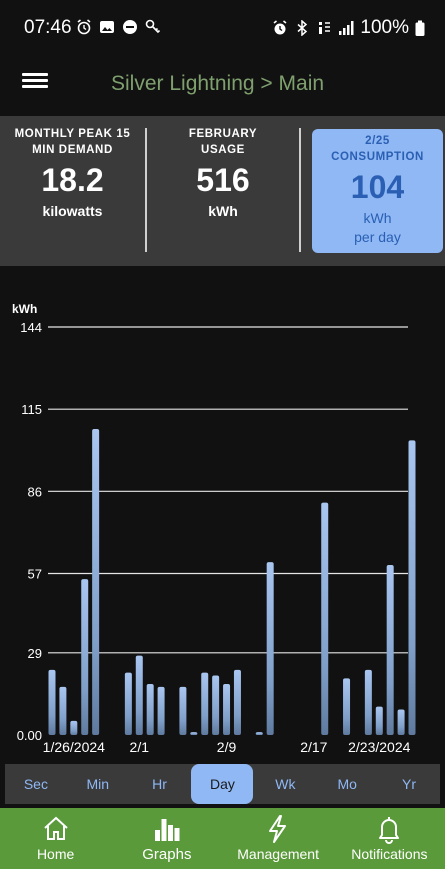  What do you see at coordinates (48, 27) in the screenshot?
I see `status-time: 07:46` at bounding box center [48, 27].